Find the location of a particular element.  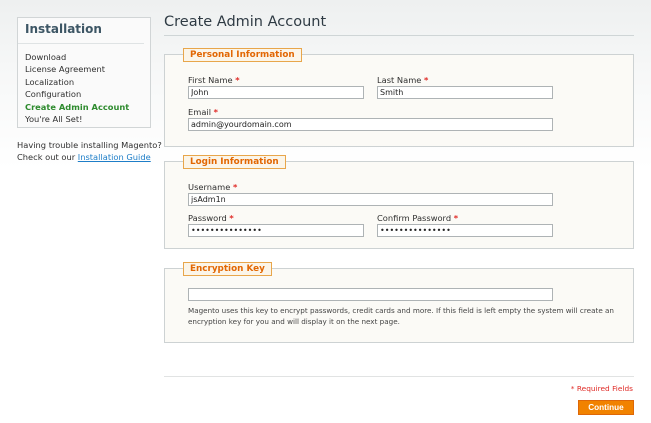

login-information-legend: Login Information is located at coordinates (234, 162).